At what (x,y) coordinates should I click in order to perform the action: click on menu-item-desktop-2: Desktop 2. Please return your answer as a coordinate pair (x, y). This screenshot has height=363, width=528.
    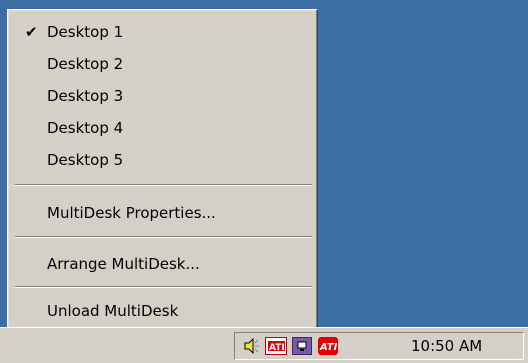
    Looking at the image, I should click on (162, 64).